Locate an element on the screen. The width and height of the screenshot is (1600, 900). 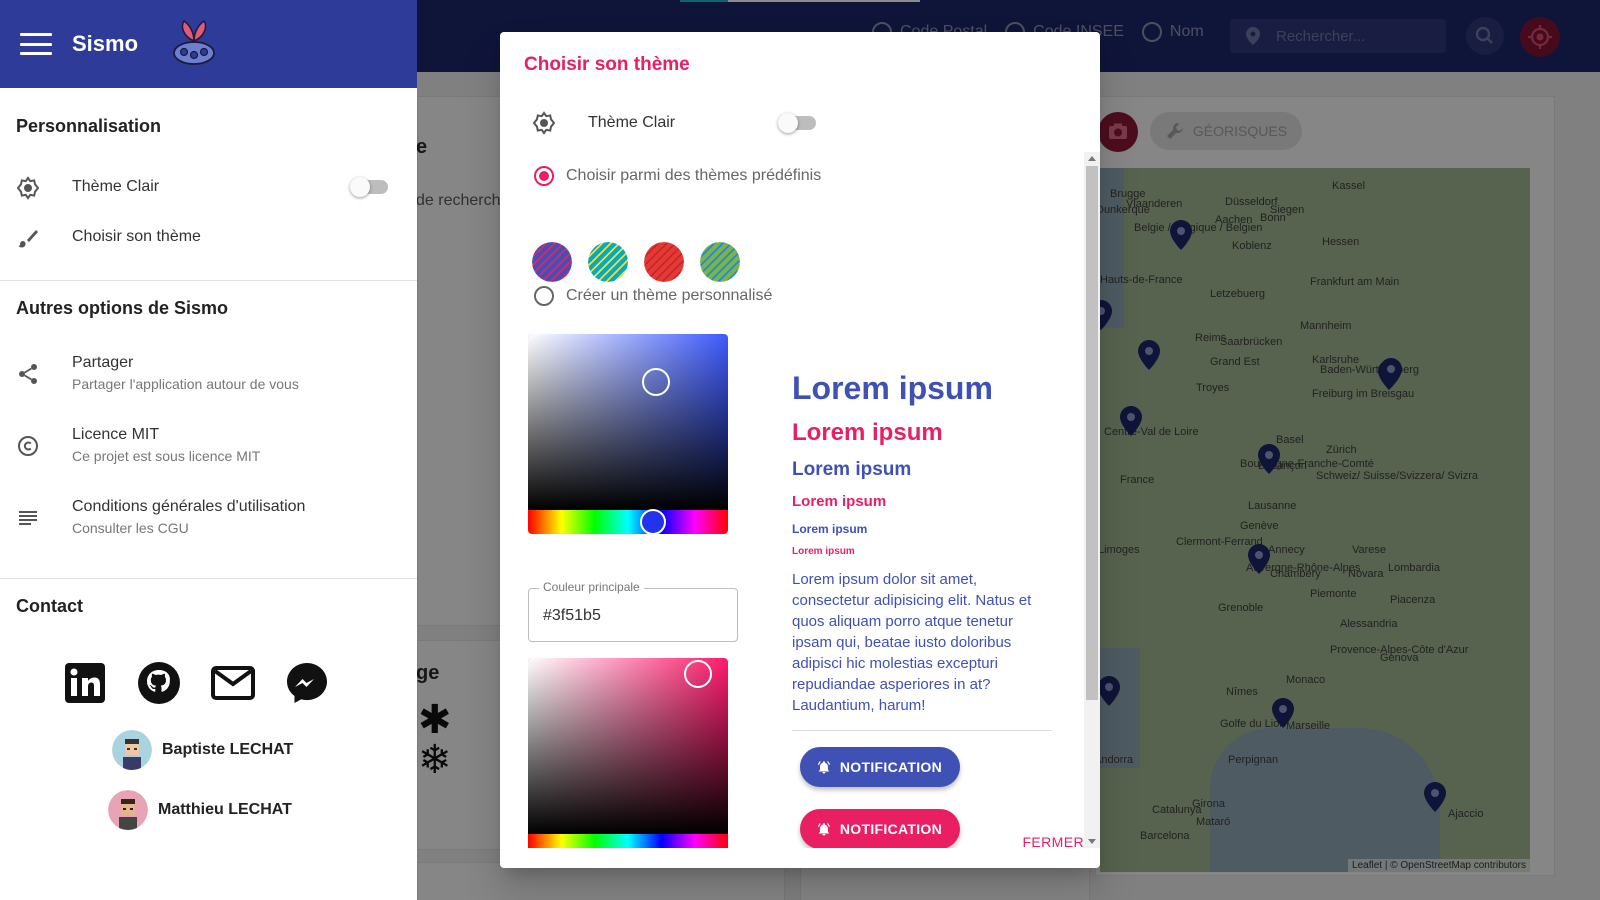
preview-h4: Lorem ipsum is located at coordinates (839, 501).